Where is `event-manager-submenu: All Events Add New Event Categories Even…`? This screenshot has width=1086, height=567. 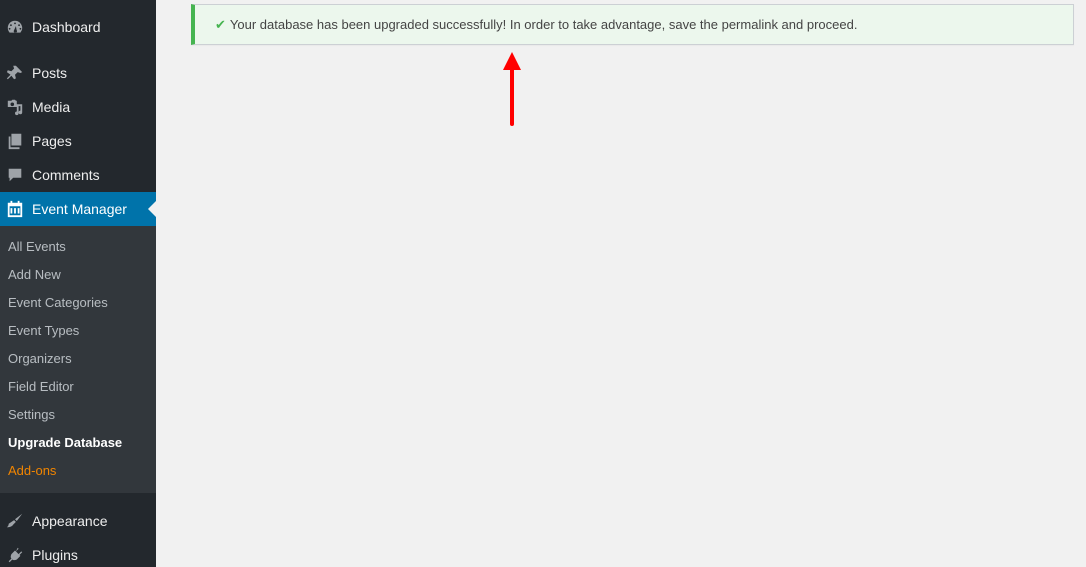 event-manager-submenu: All Events Add New Event Categories Even… is located at coordinates (78, 359).